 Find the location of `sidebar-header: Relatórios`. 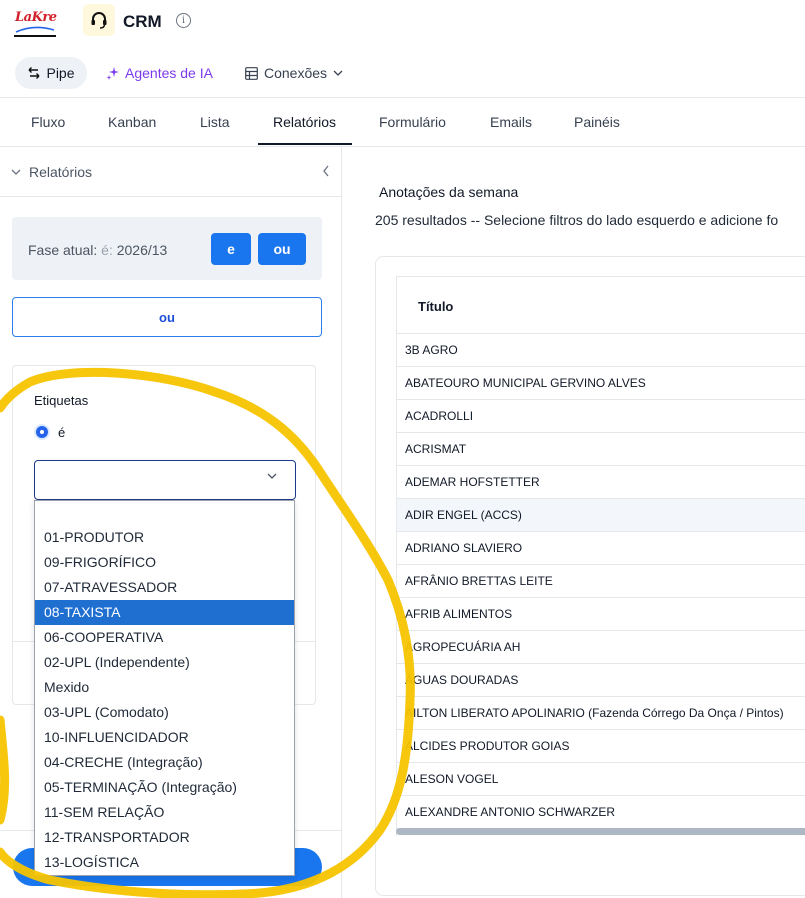

sidebar-header: Relatórios is located at coordinates (51, 172).